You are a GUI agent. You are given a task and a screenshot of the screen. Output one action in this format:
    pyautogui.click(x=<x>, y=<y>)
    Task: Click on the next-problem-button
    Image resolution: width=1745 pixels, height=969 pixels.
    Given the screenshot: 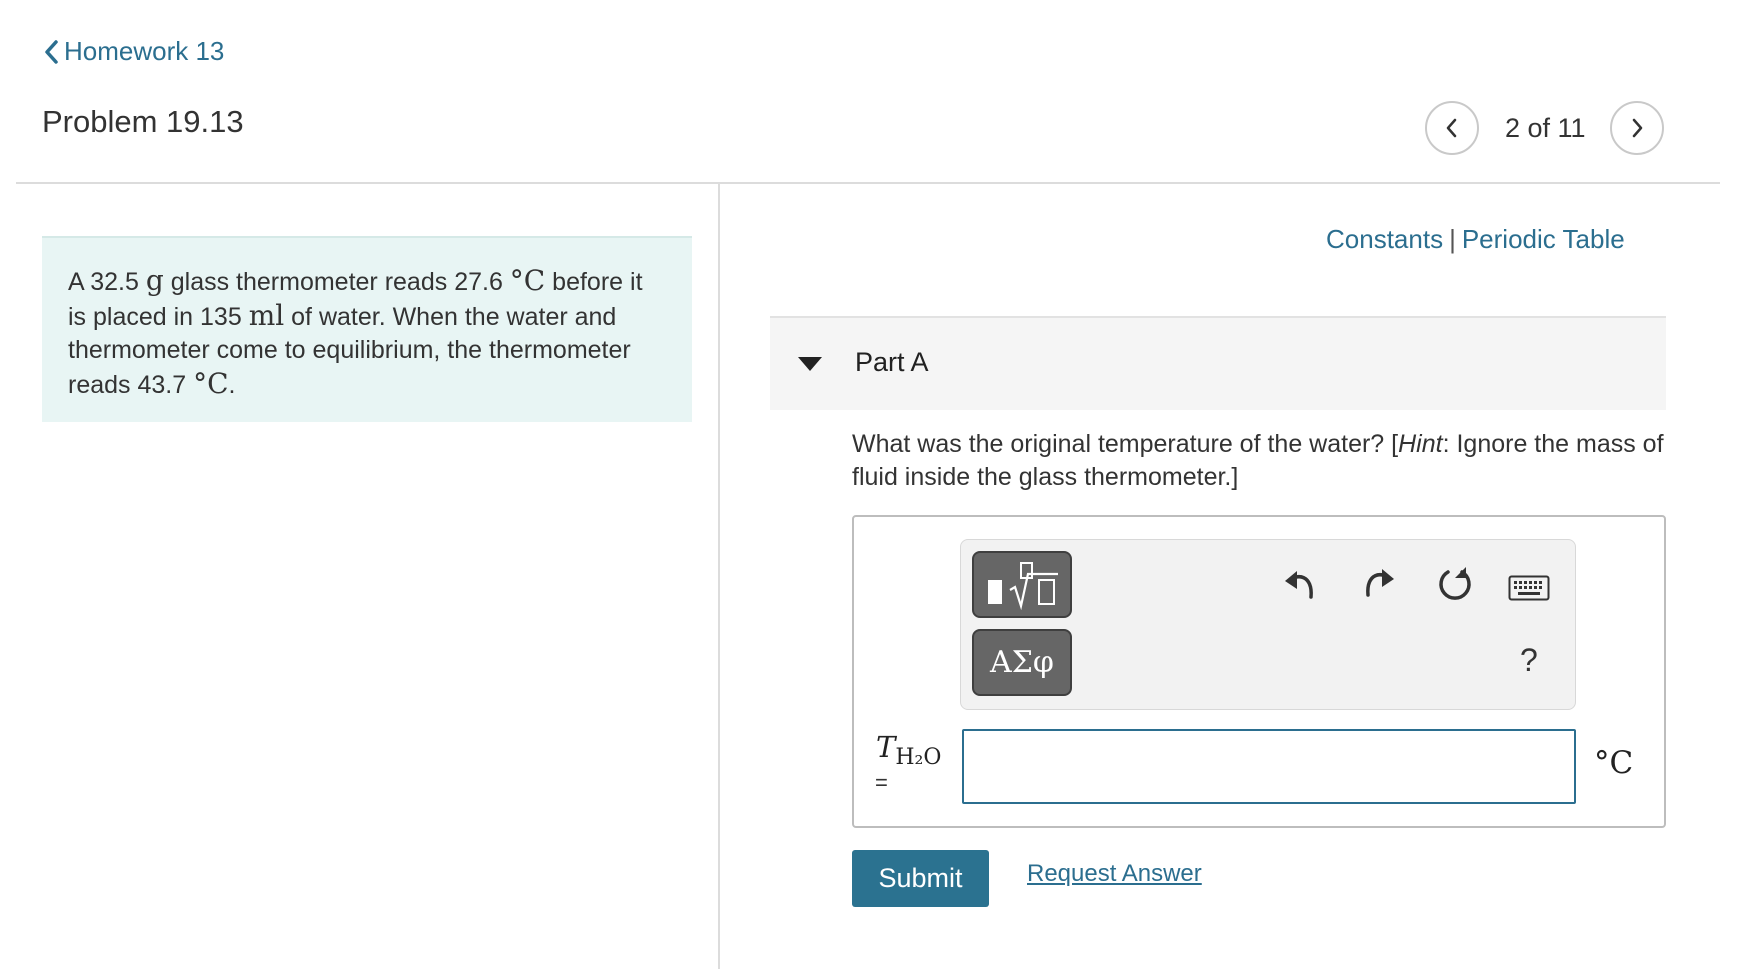 What is the action you would take?
    pyautogui.click(x=1637, y=128)
    